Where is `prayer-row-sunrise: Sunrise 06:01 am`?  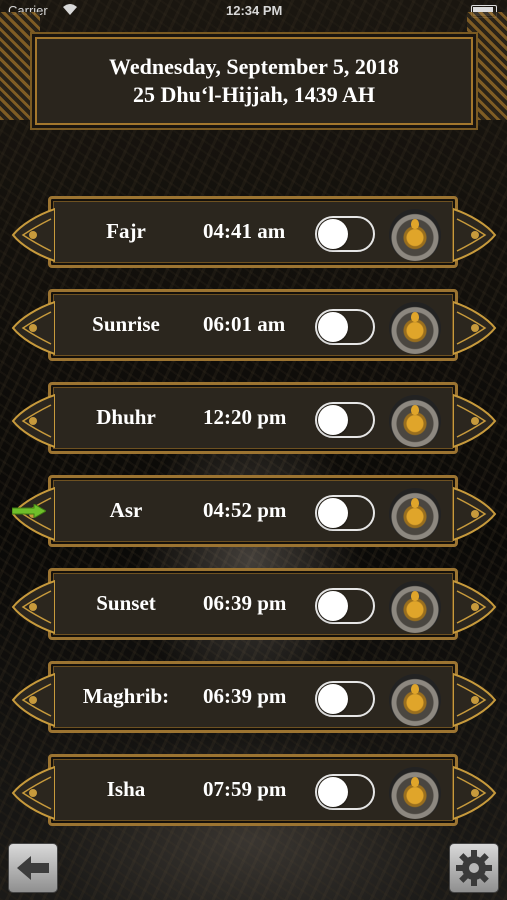 prayer-row-sunrise: Sunrise 06:01 am is located at coordinates (254, 325).